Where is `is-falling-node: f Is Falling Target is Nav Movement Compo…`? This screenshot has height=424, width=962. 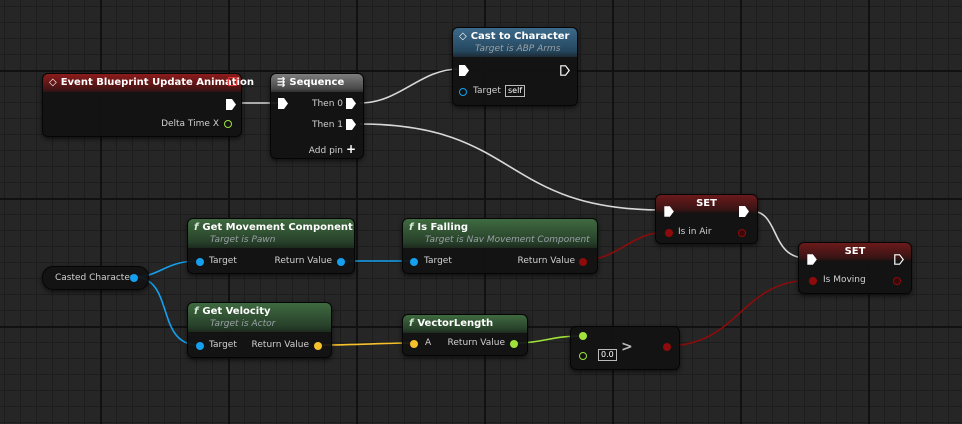
is-falling-node: f Is Falling Target is Nav Movement Compo… is located at coordinates (500, 246).